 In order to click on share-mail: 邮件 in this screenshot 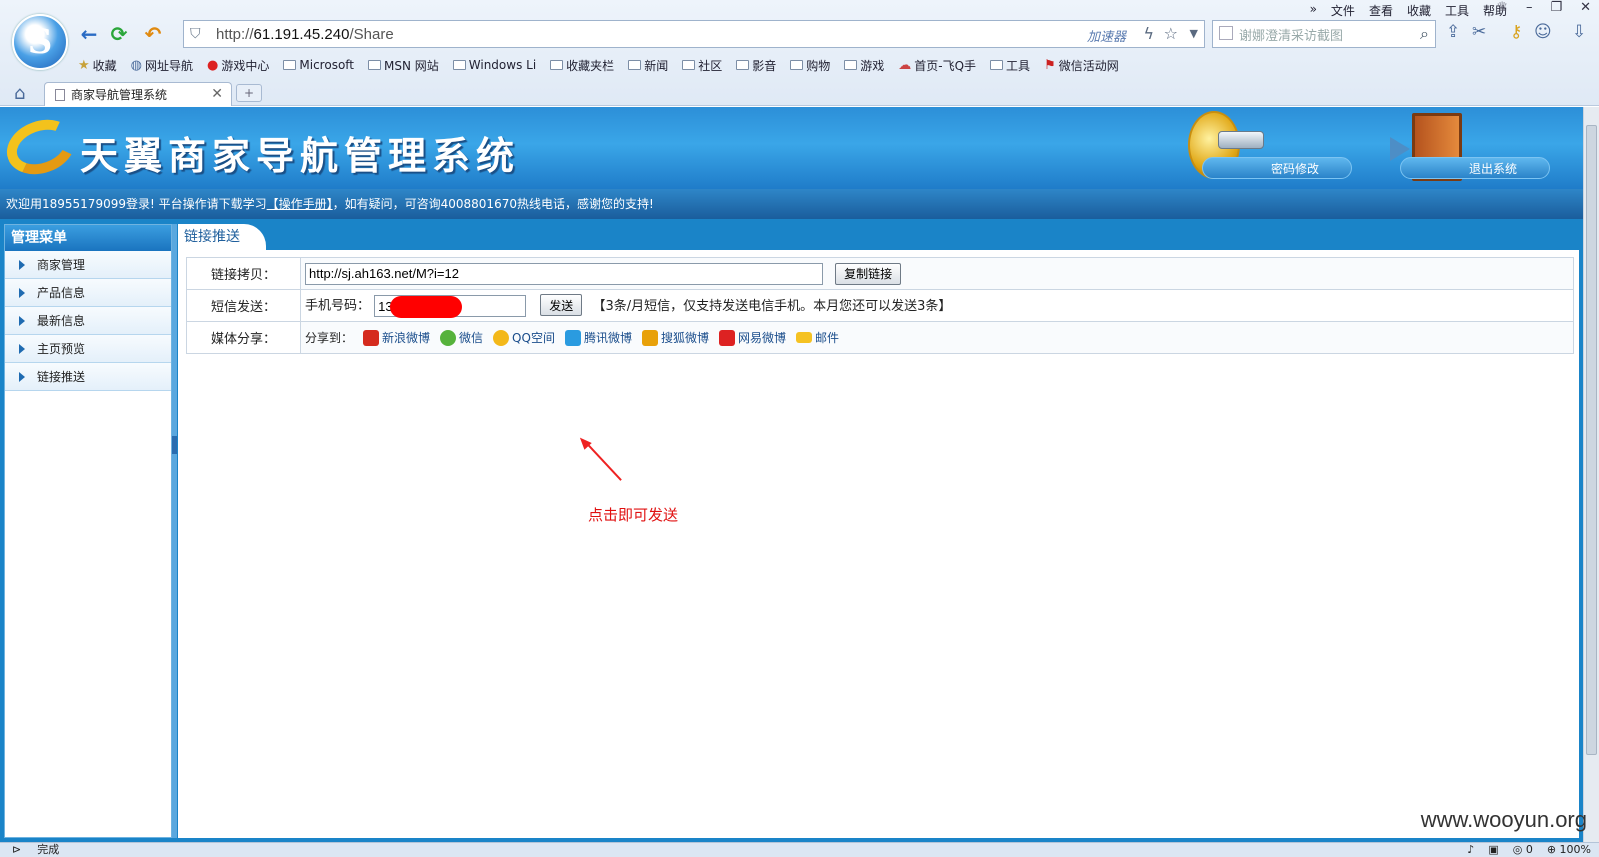, I will do `click(817, 337)`.